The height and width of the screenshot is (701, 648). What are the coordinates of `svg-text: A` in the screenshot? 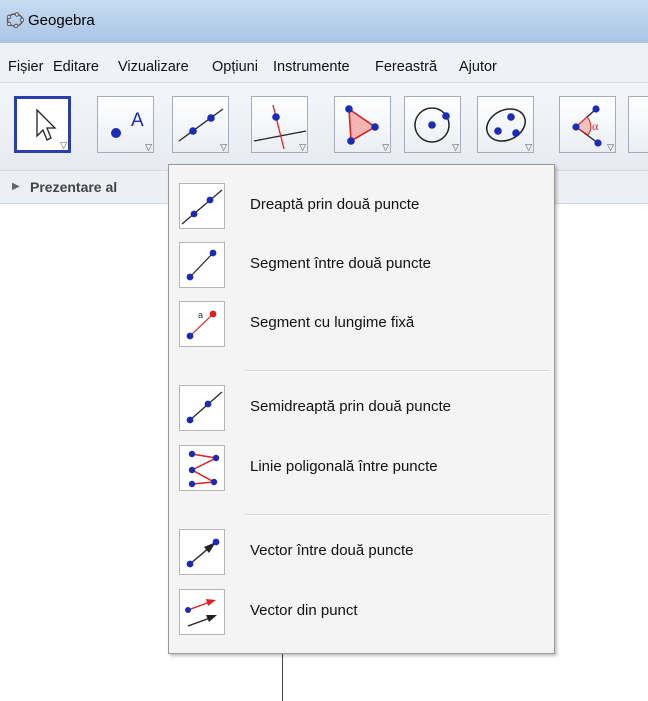 It's located at (137, 120).